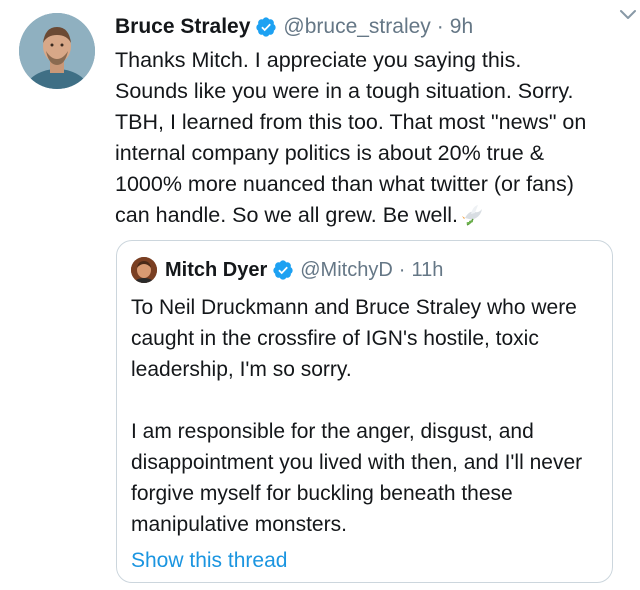 This screenshot has height=590, width=640. Describe the element at coordinates (346, 270) in the screenshot. I see `quoted-author-handle: @MitchyD` at that location.